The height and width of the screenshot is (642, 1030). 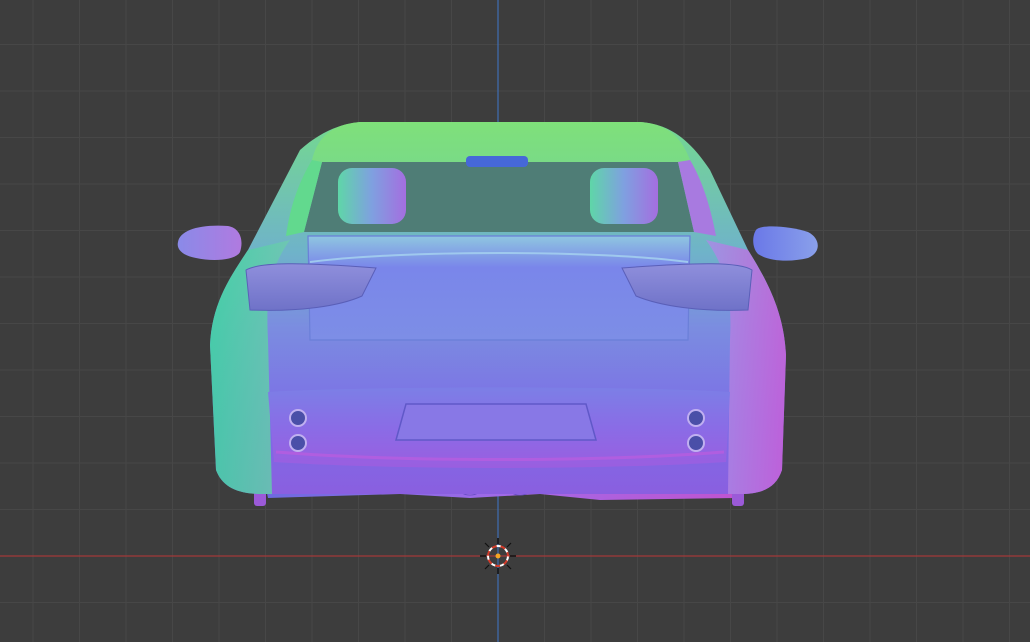 What do you see at coordinates (498, 556) in the screenshot?
I see `3d-cursor-icon` at bounding box center [498, 556].